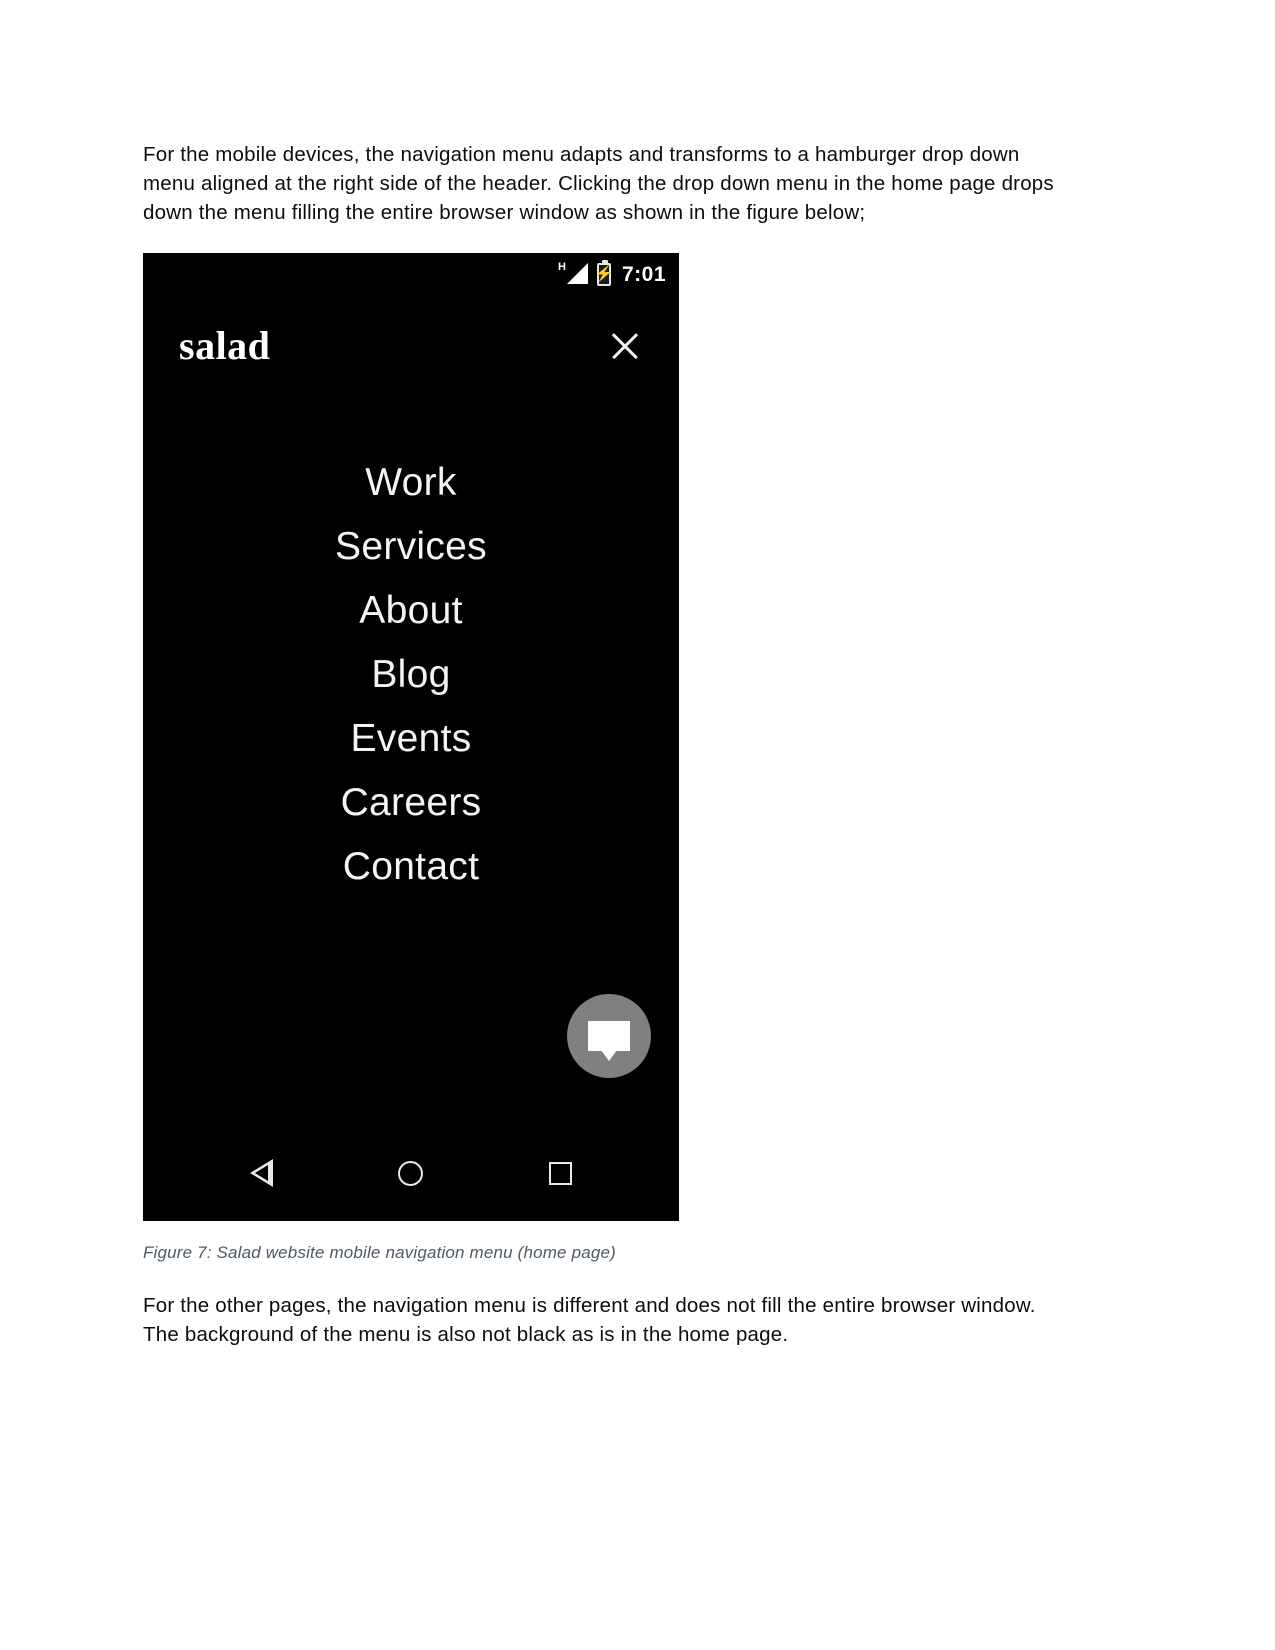  What do you see at coordinates (411, 547) in the screenshot?
I see `nav-item-services: Services` at bounding box center [411, 547].